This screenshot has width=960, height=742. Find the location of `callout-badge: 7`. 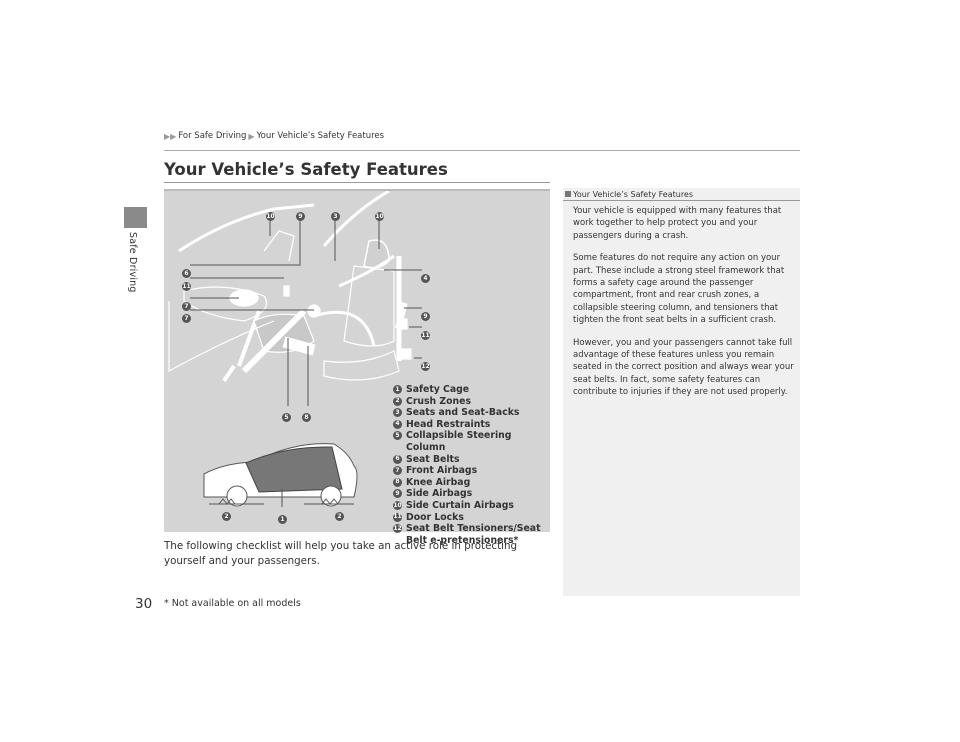

callout-badge: 7 is located at coordinates (188, 314).